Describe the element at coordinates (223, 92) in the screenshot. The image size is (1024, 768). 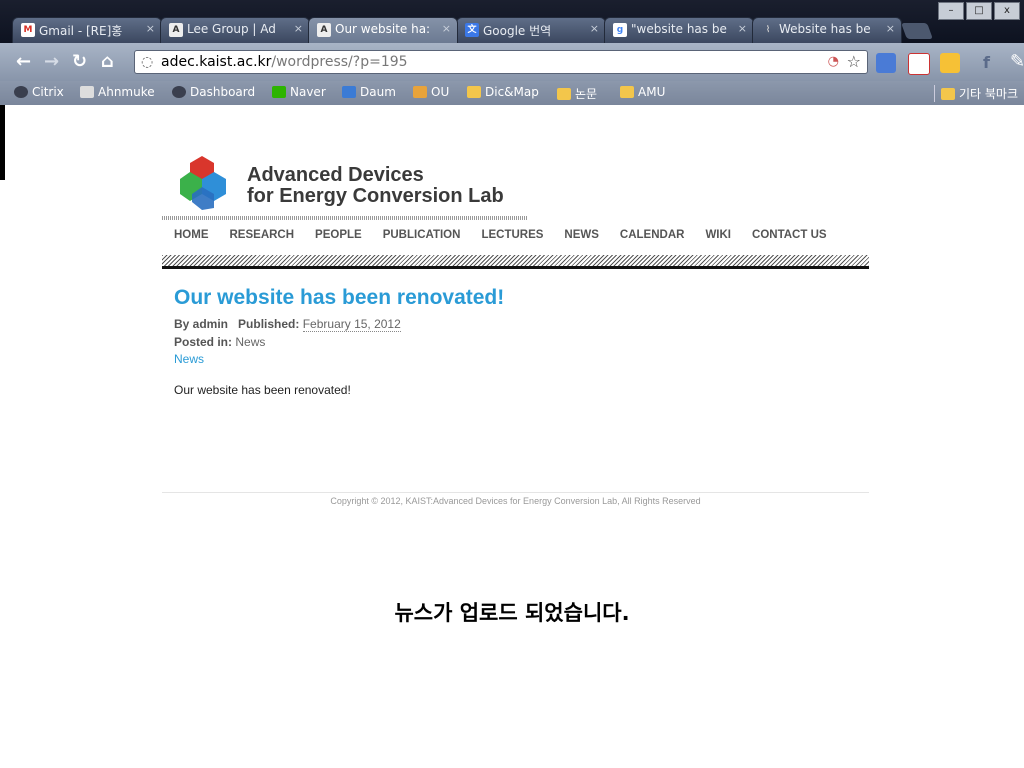
I see `bookmark-label: Dashboard` at that location.